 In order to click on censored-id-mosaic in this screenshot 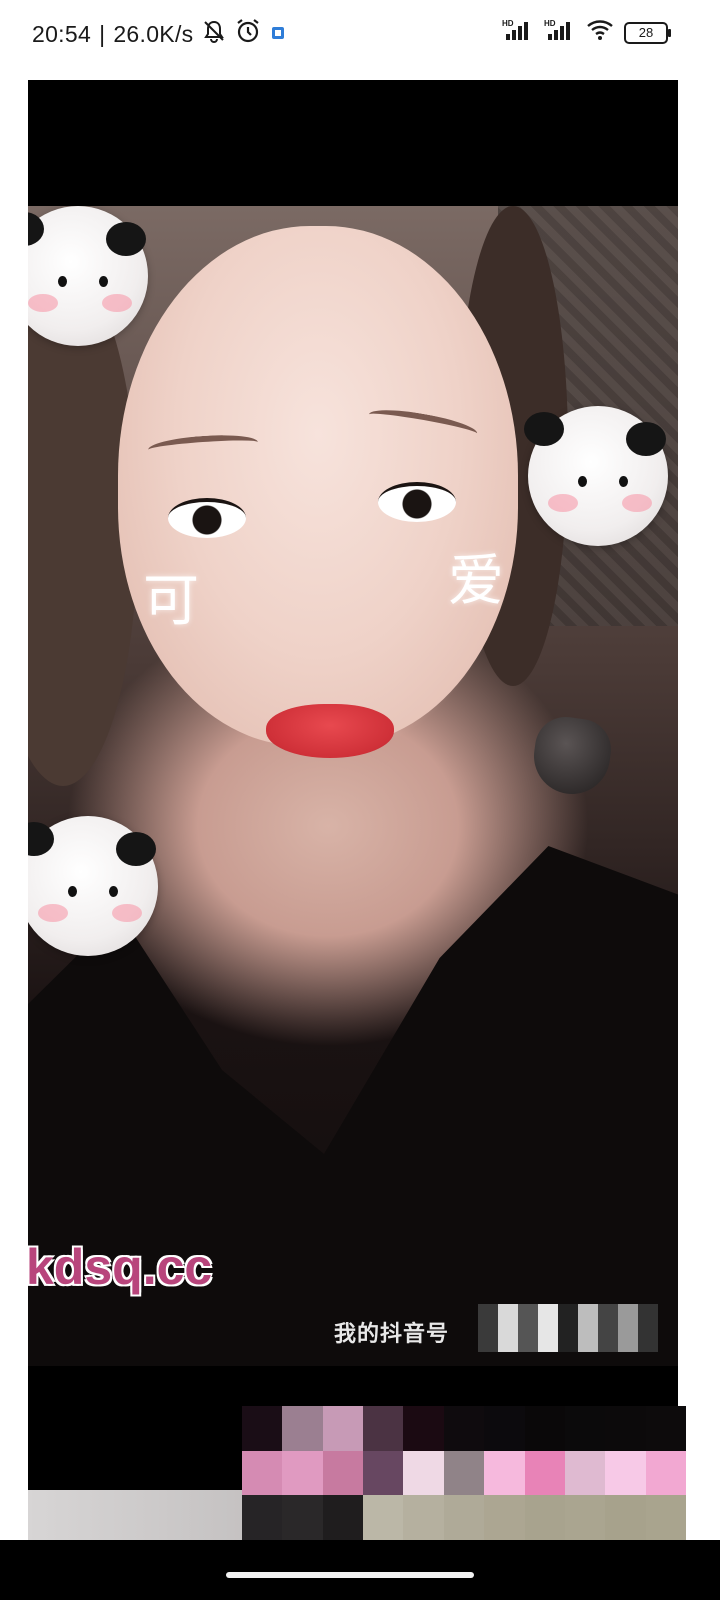, I will do `click(568, 1328)`.